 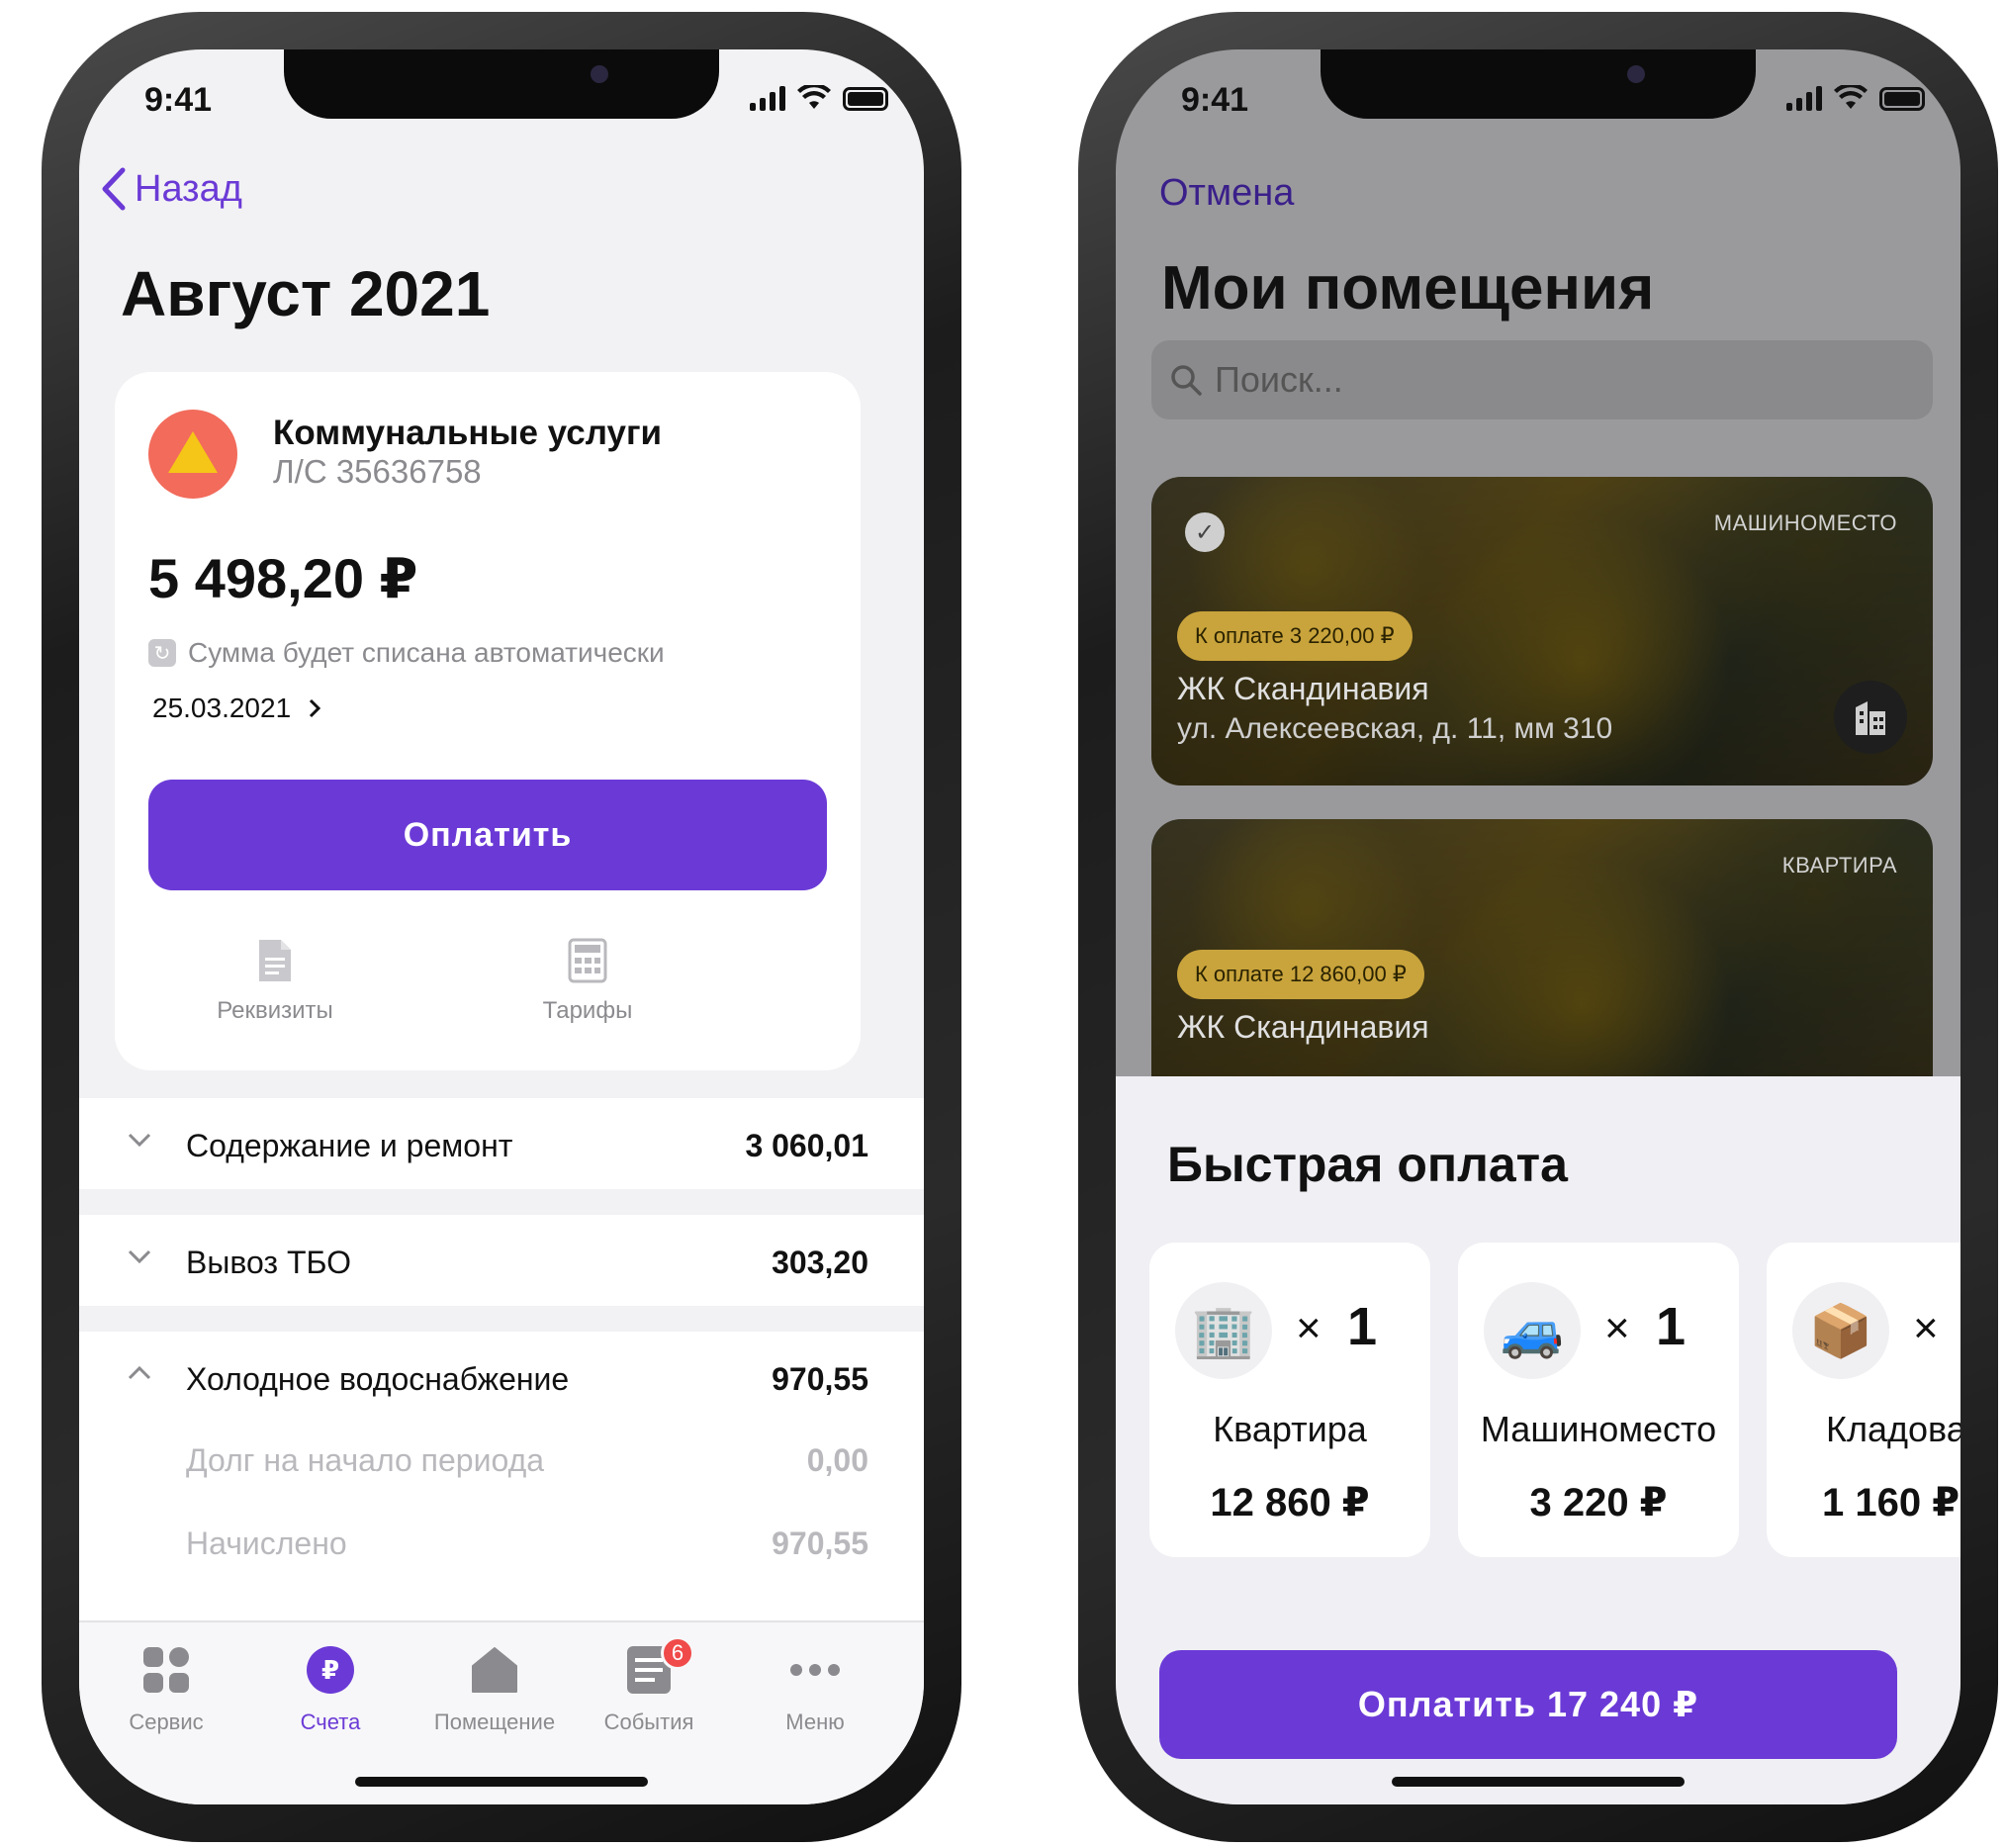 What do you see at coordinates (820, 1543) in the screenshot?
I see `subcharge-value: 970,55` at bounding box center [820, 1543].